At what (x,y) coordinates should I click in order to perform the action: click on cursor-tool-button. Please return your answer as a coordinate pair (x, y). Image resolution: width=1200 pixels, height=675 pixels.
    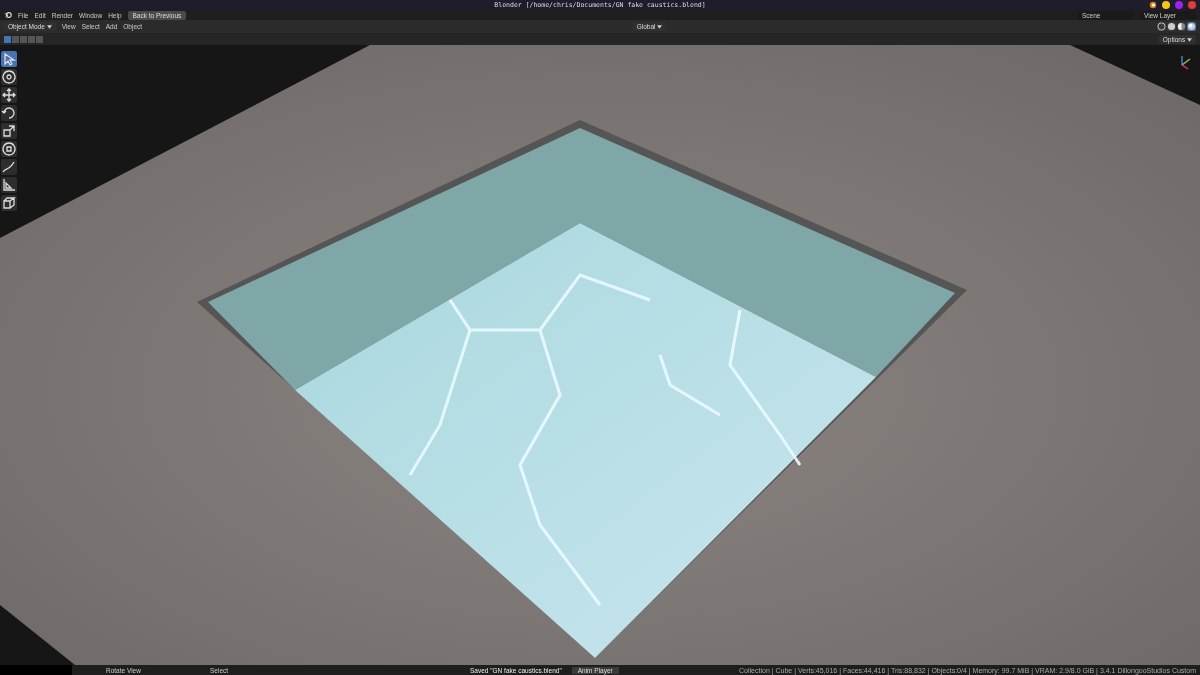
    Looking at the image, I should click on (9, 77).